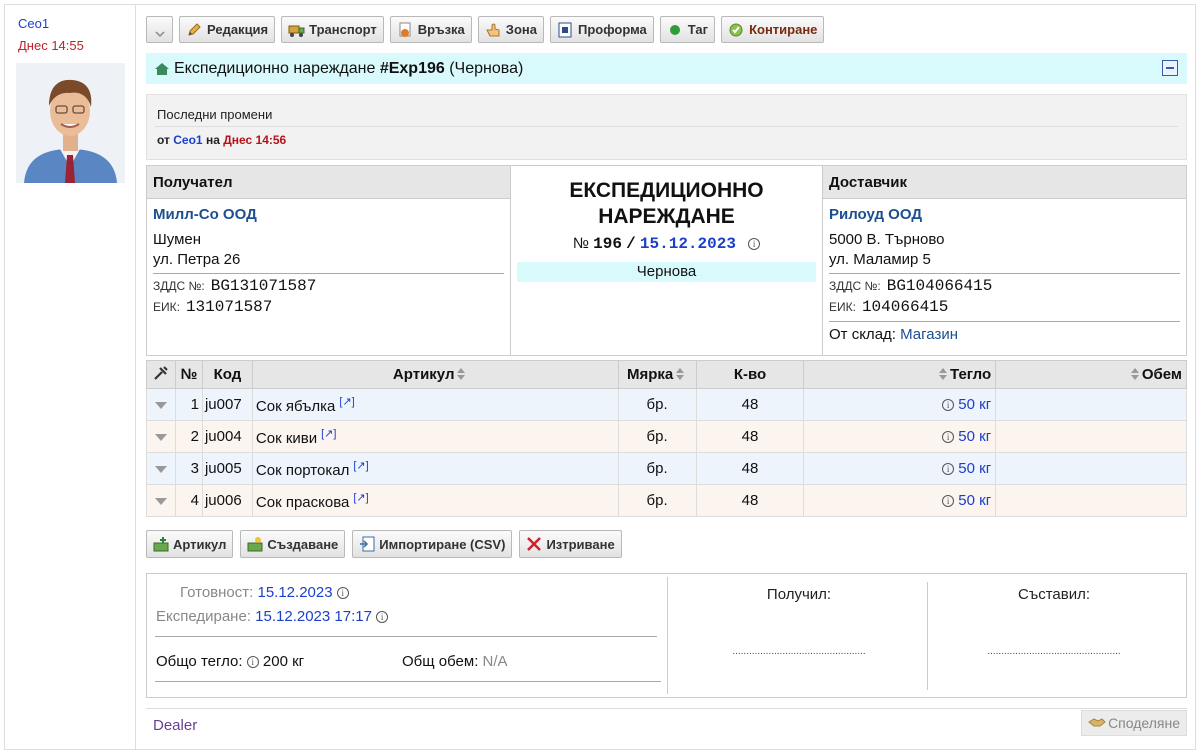 This screenshot has width=1200, height=754. Describe the element at coordinates (1004, 286) in the screenshot. I see `supplier-vat-row: ЗДДС №: BG104066415` at that location.